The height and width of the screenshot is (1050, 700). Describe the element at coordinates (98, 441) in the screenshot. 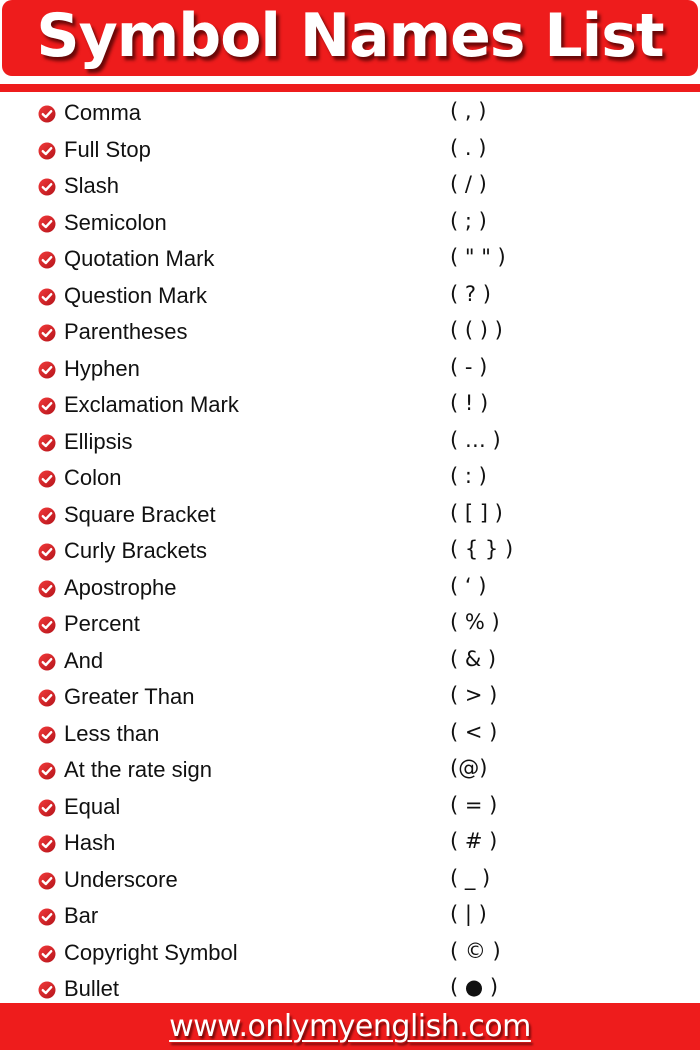

I see `symbol-name: Ellipsis` at that location.